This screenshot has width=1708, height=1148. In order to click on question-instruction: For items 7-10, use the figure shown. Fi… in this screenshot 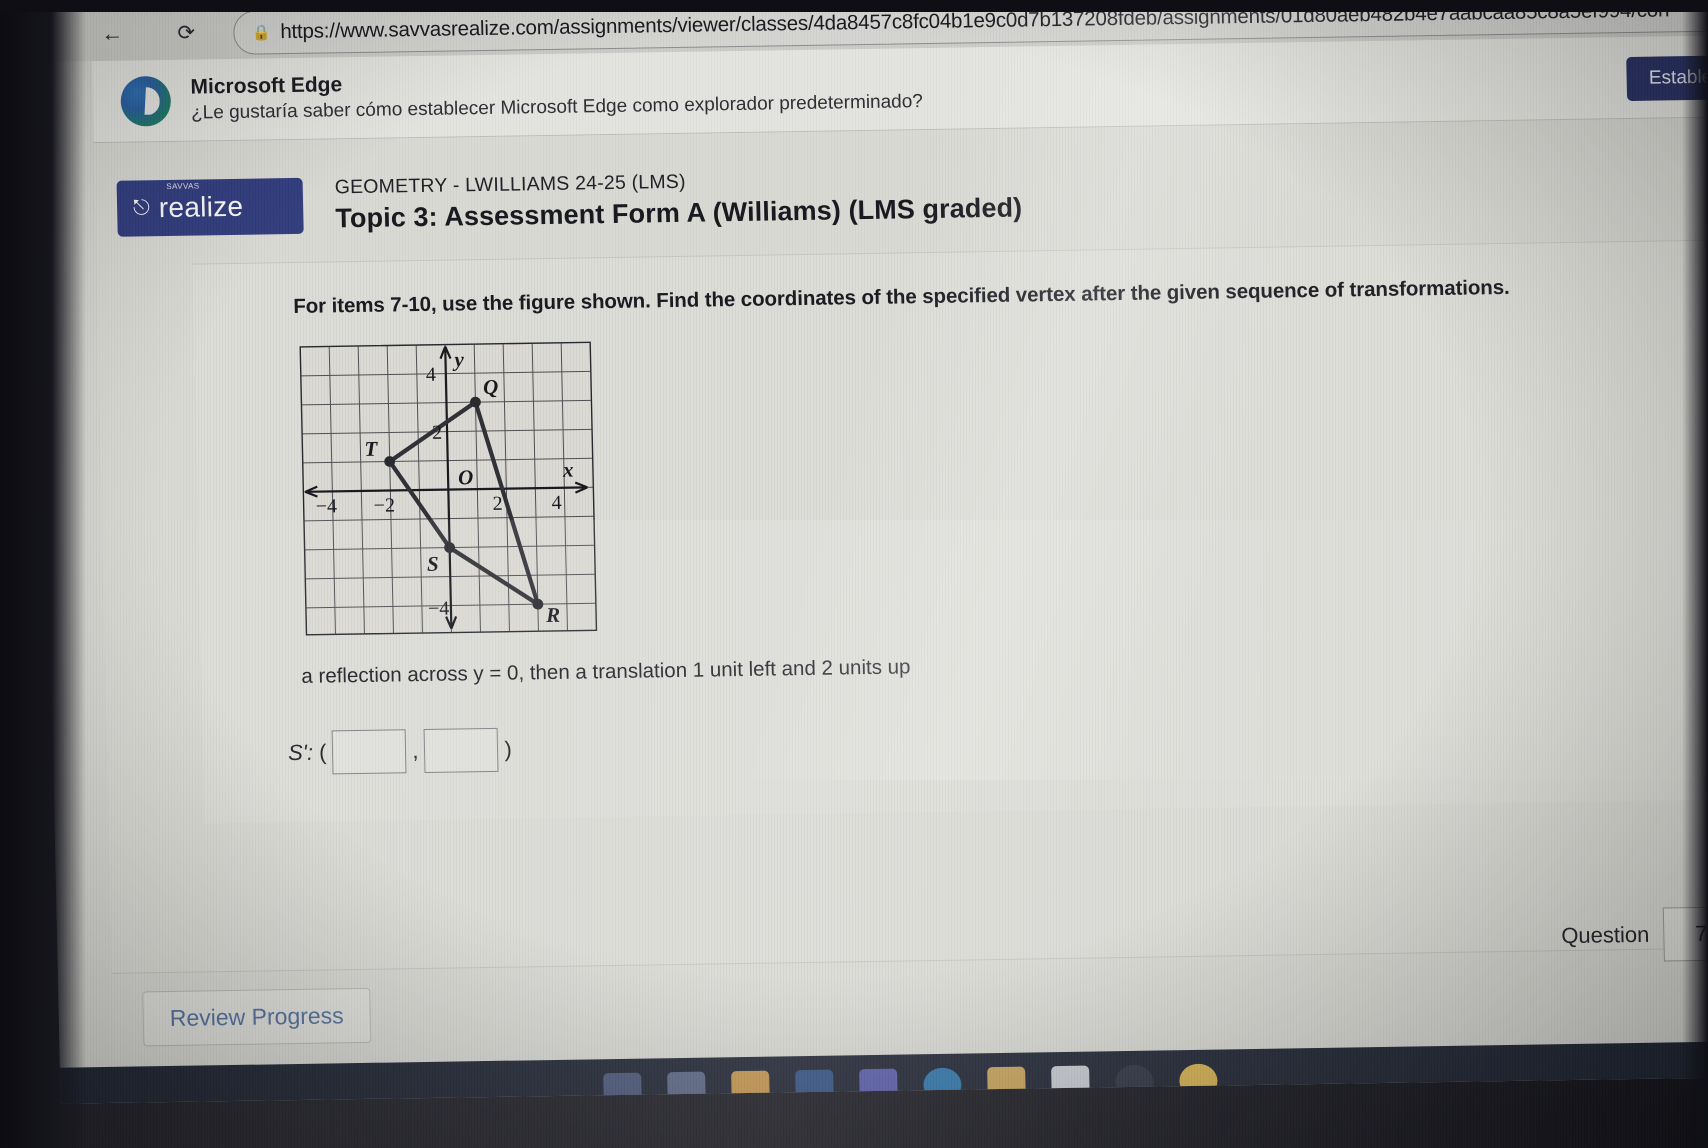, I will do `click(901, 296)`.